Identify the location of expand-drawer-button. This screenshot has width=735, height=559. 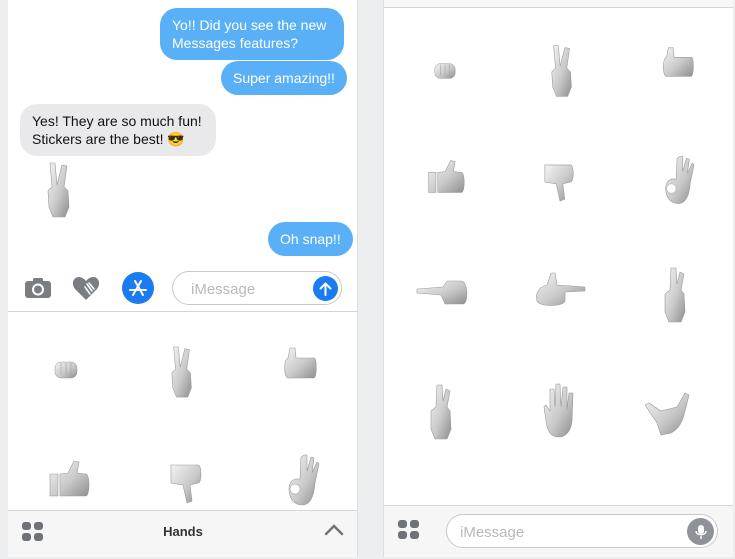
(335, 533).